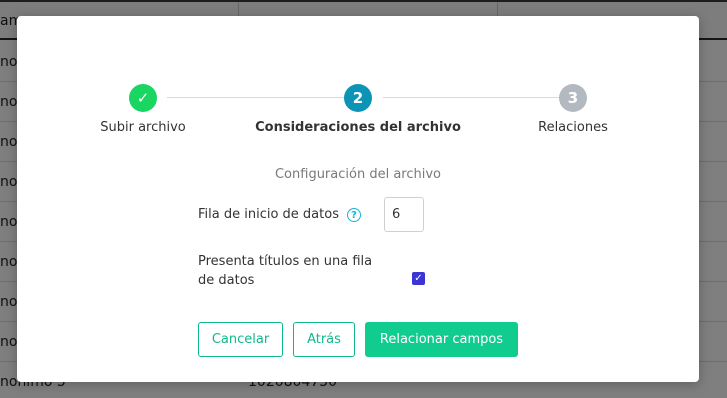 Image resolution: width=727 pixels, height=398 pixels. What do you see at coordinates (573, 98) in the screenshot?
I see `step-3-circle: 3` at bounding box center [573, 98].